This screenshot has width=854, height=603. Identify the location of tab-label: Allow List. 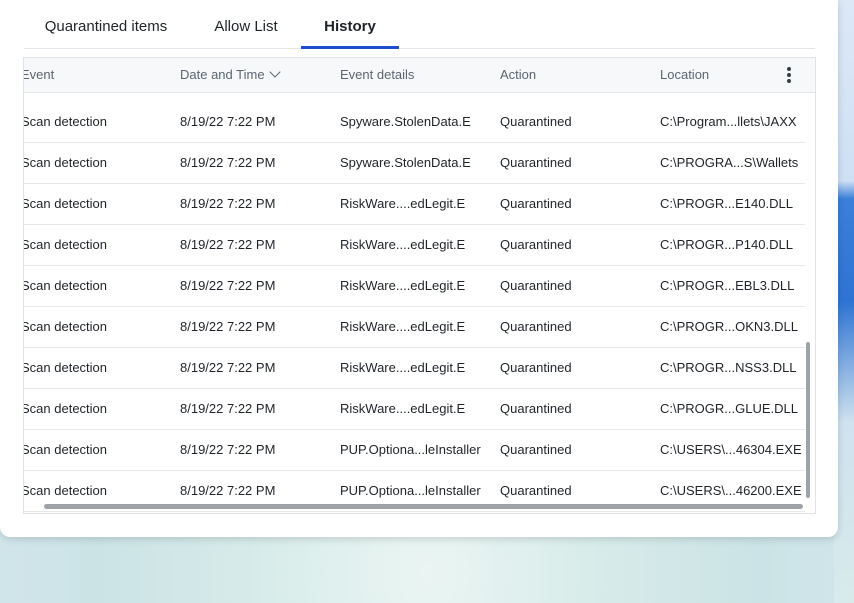
(246, 26).